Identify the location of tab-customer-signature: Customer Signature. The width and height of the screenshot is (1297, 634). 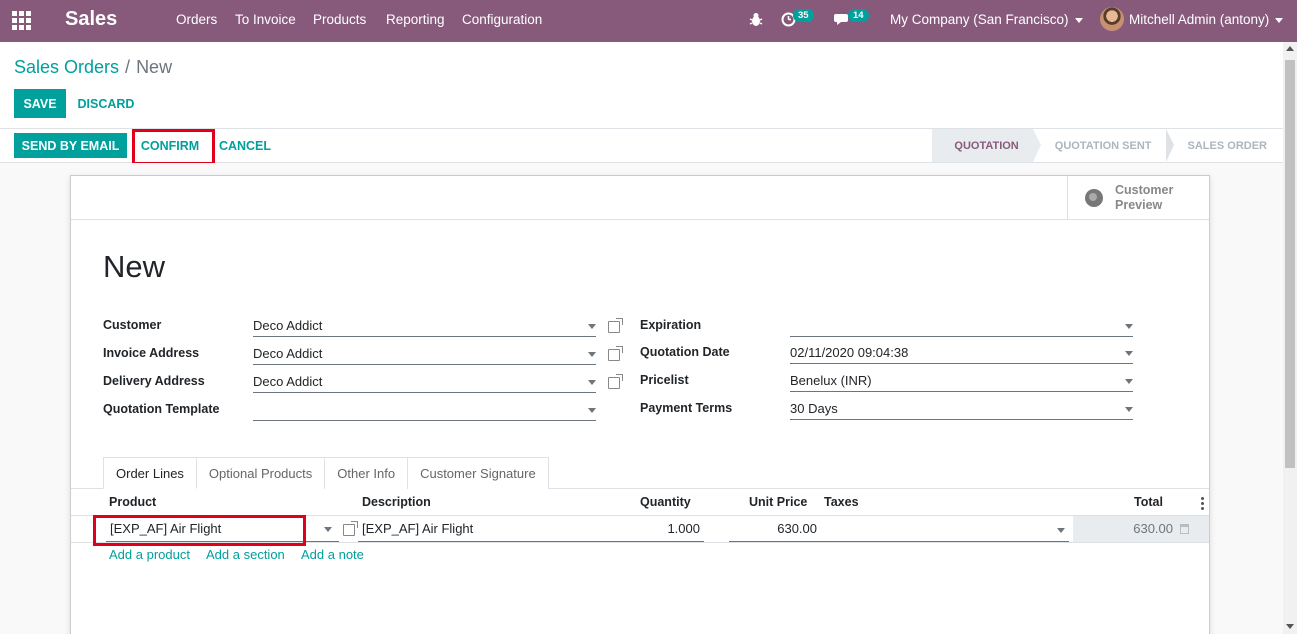
(478, 473).